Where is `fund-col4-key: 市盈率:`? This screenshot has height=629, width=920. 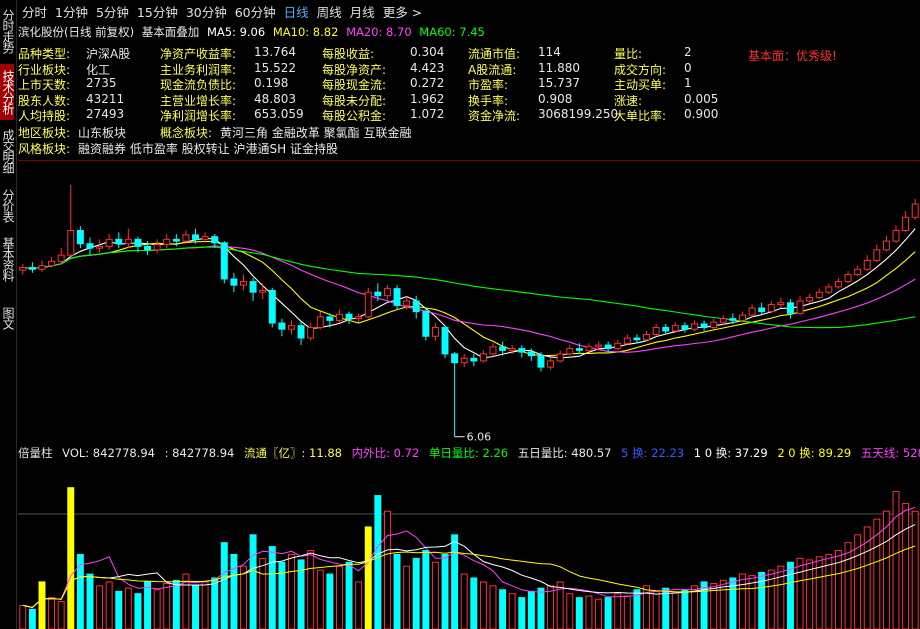
fund-col4-key: 市盈率: is located at coordinates (488, 85).